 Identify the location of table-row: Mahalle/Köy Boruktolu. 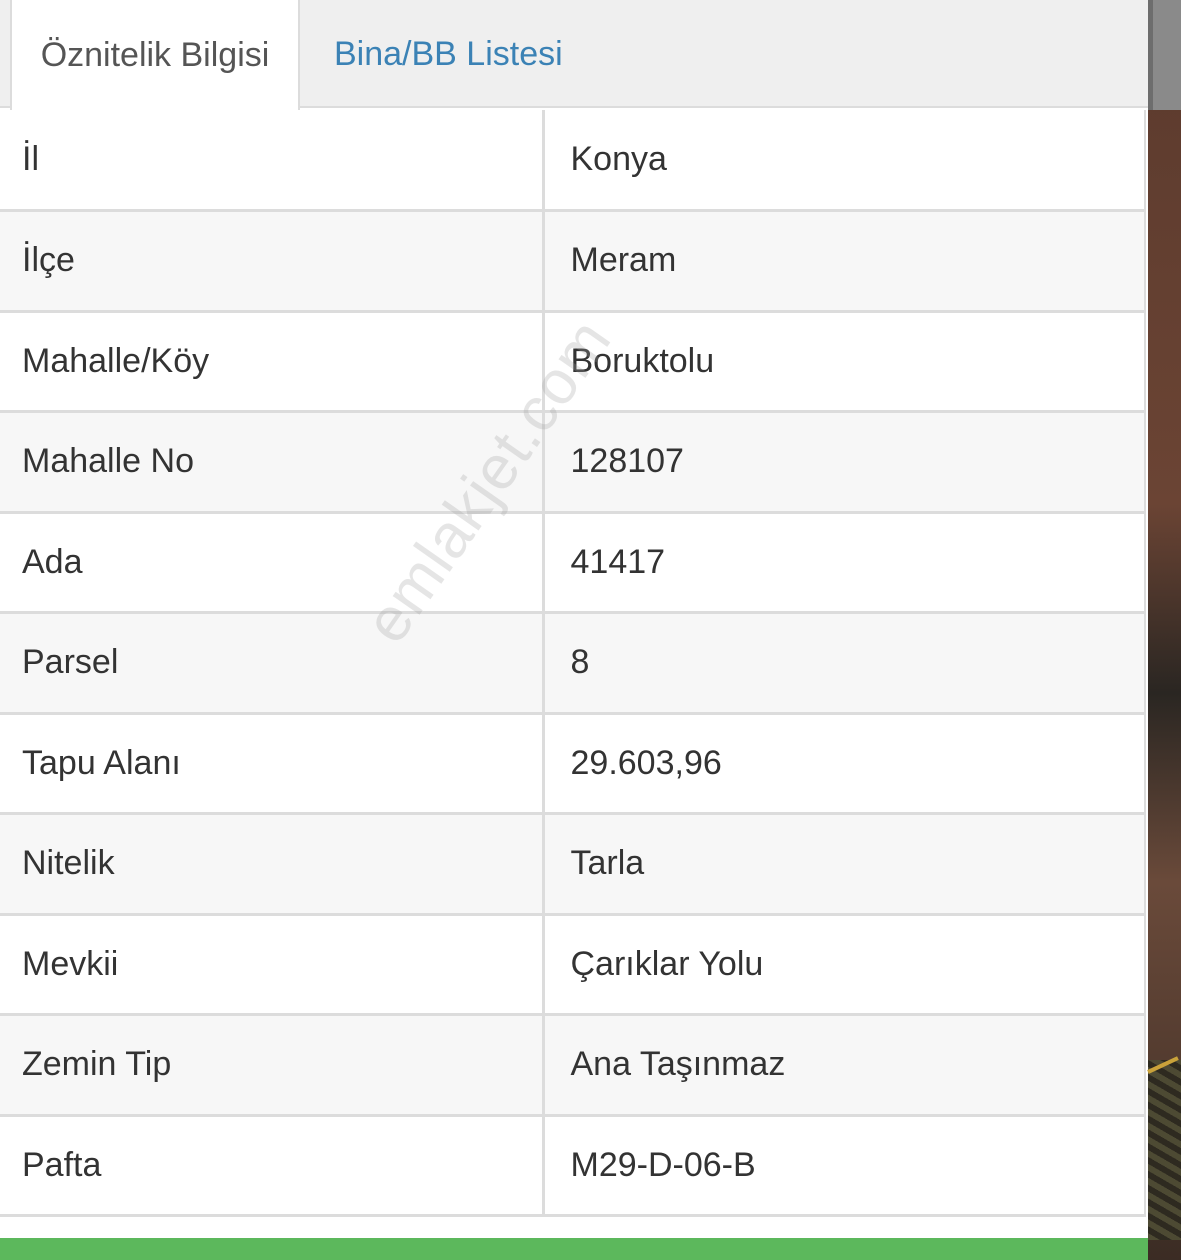
(572, 362).